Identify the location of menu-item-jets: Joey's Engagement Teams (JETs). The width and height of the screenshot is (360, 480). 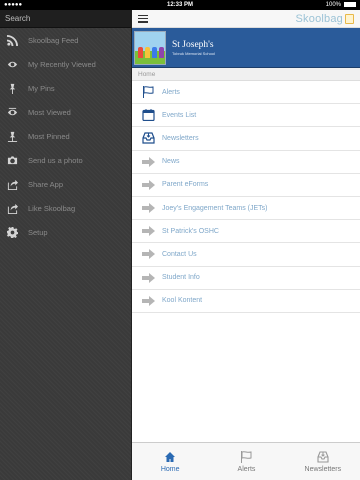
(246, 209).